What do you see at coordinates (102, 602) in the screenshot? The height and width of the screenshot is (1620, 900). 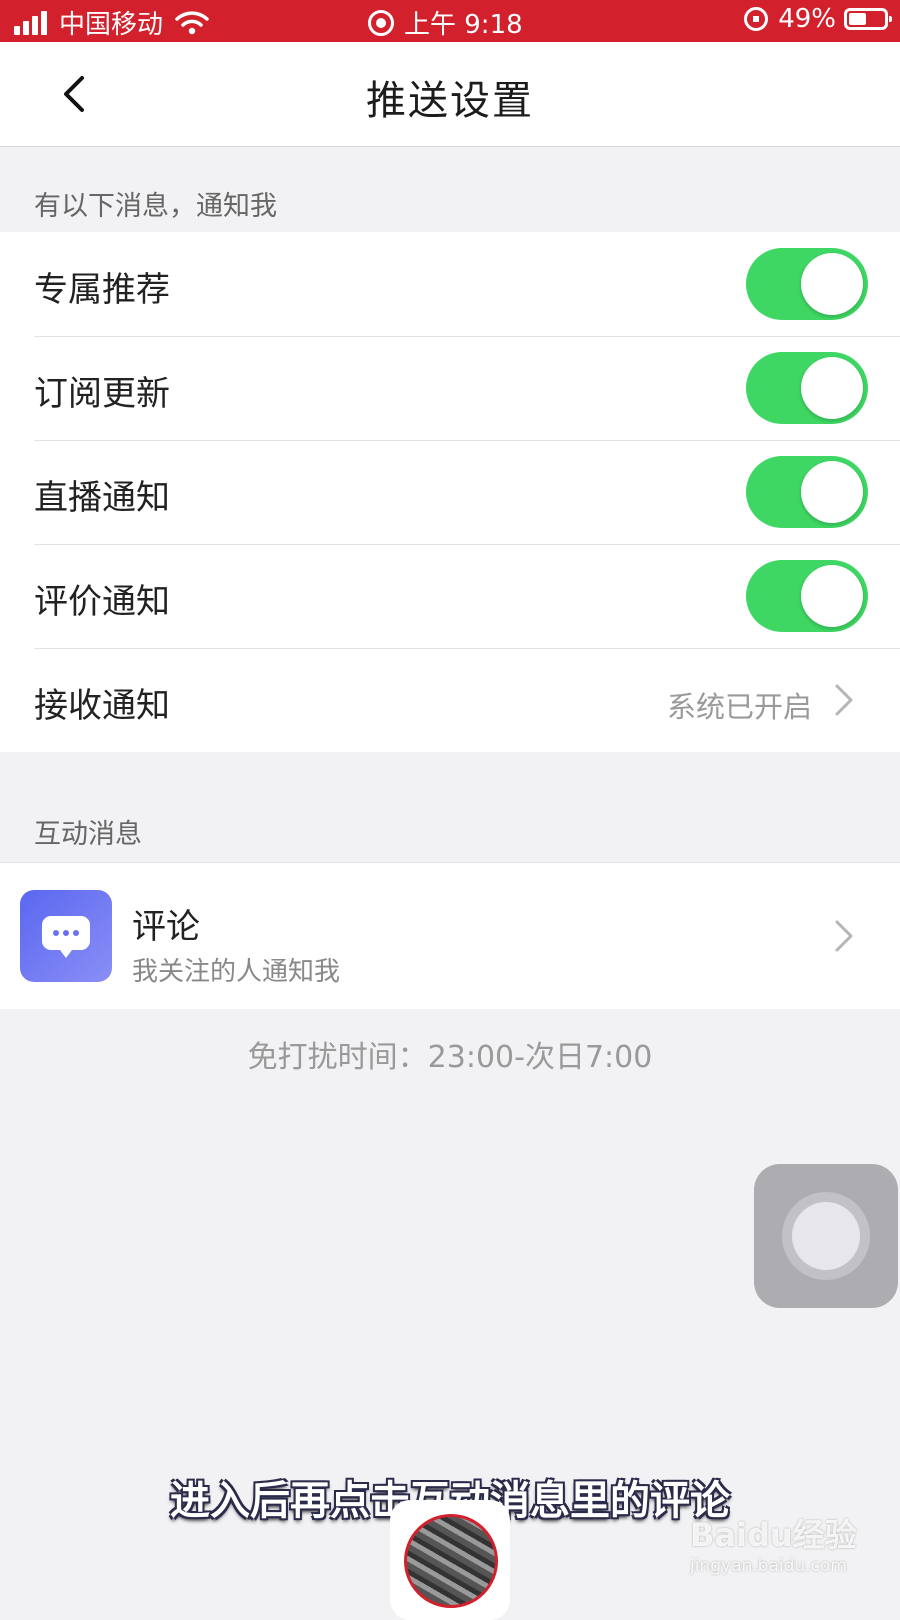 I see `setting-label: 评价通知` at bounding box center [102, 602].